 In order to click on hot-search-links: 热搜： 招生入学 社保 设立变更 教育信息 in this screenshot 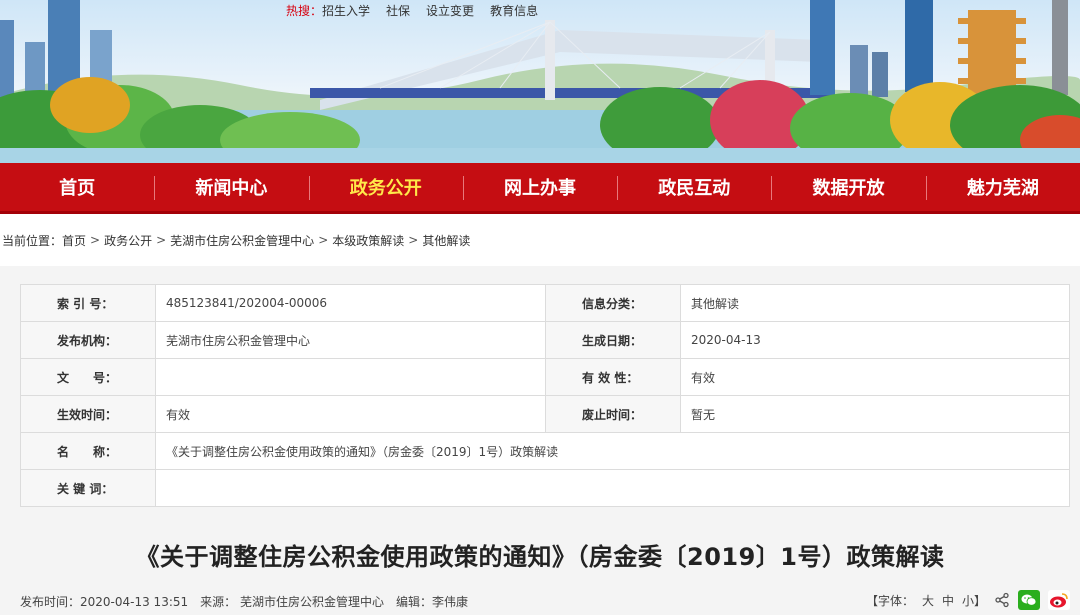, I will do `click(412, 10)`.